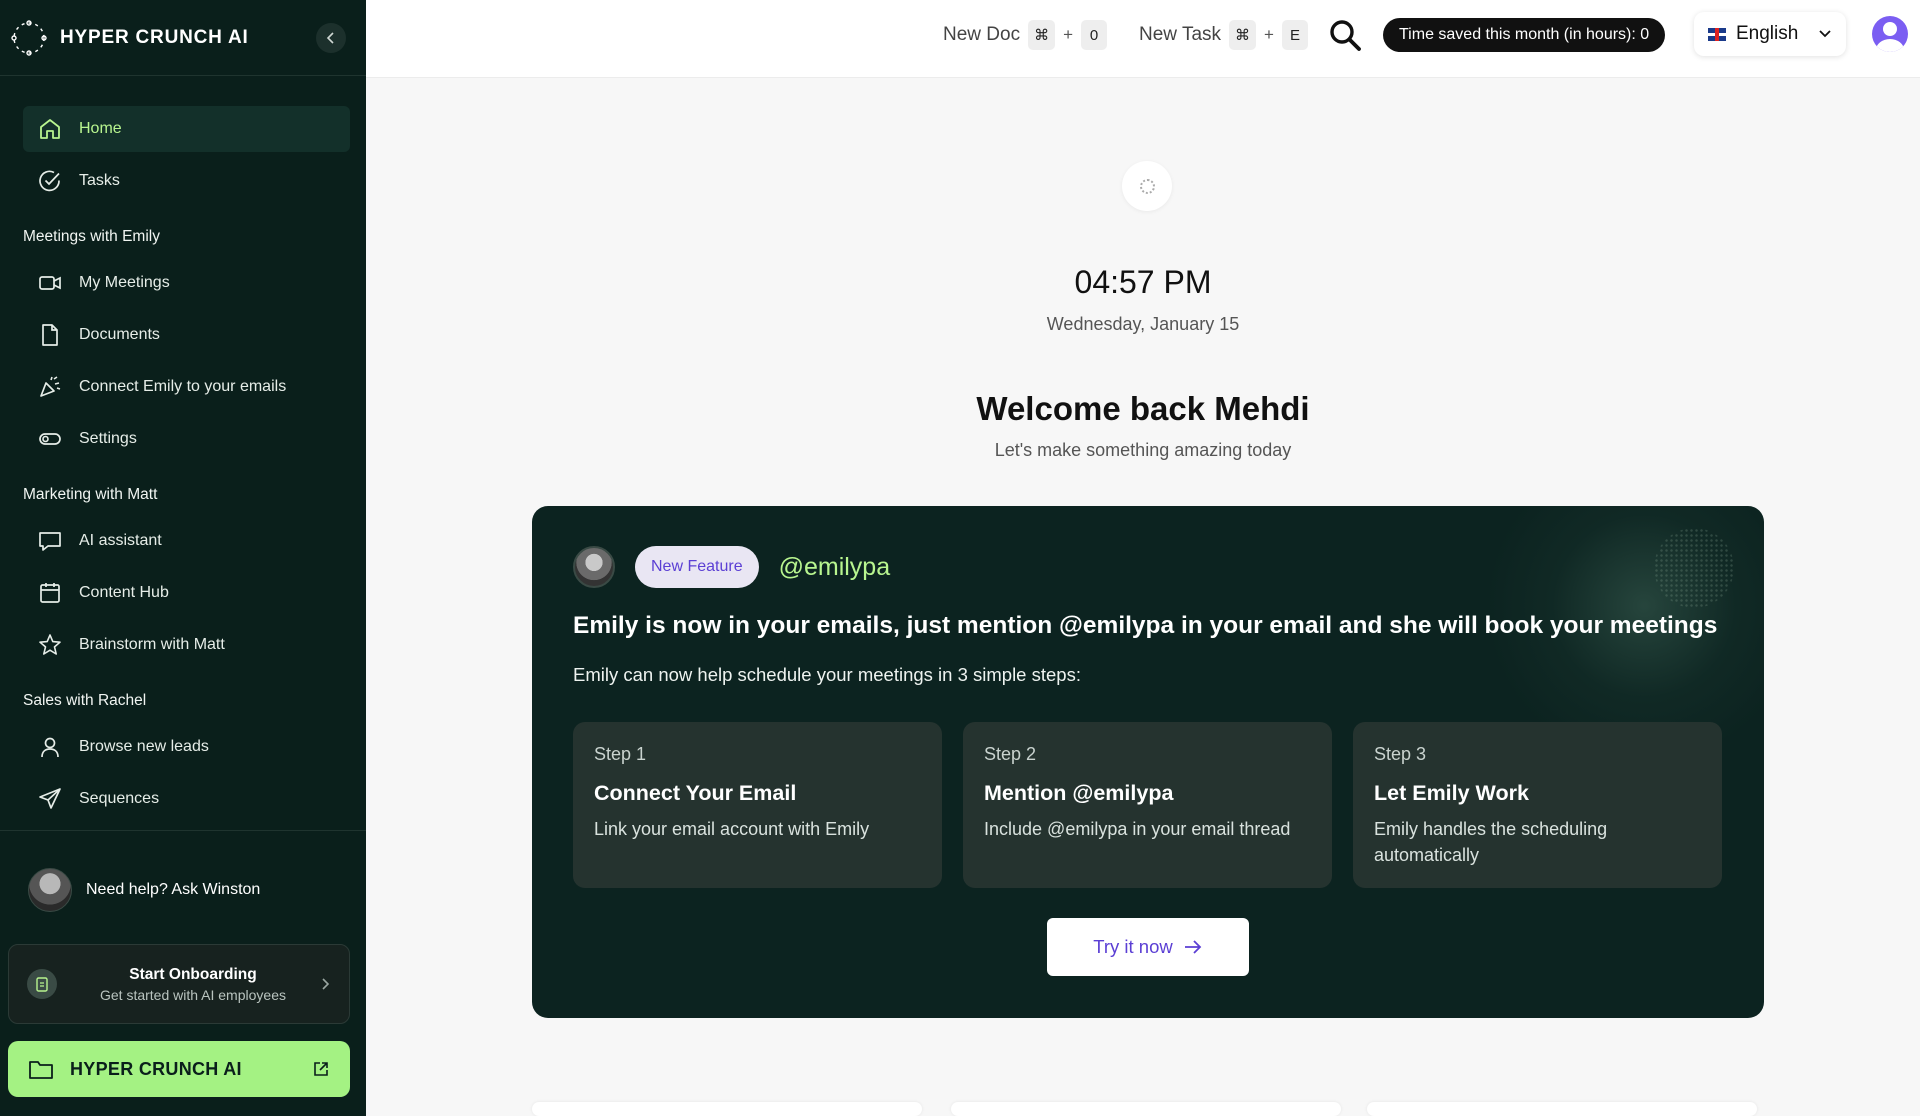  I want to click on emily-handle: @emilypa, so click(834, 566).